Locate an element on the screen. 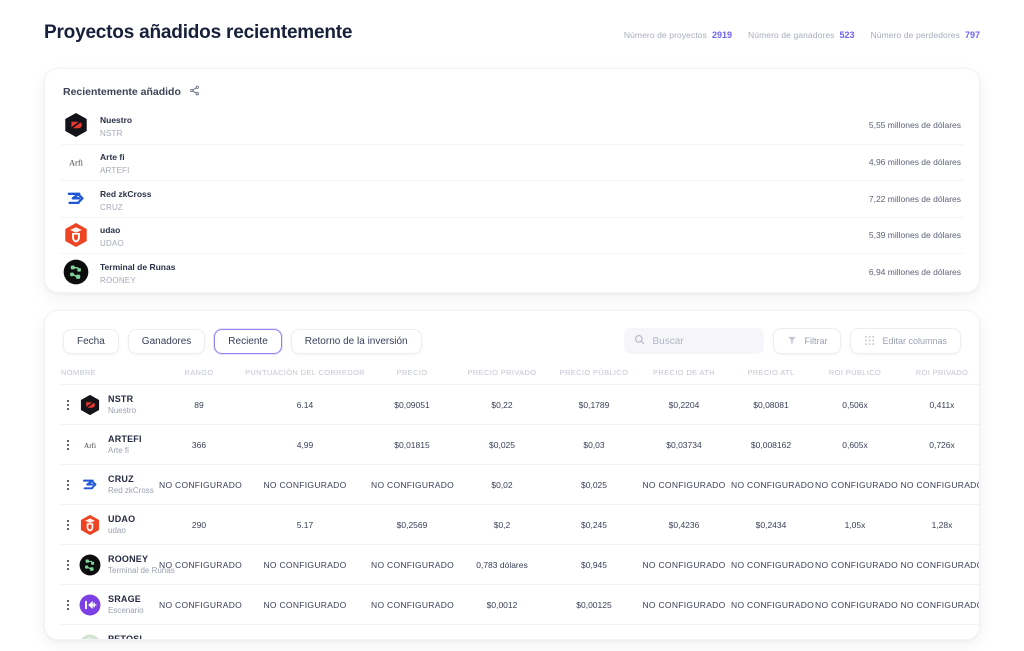 The image size is (1024, 651). column-header-5: PRECIO PÚBLICO is located at coordinates (594, 374).